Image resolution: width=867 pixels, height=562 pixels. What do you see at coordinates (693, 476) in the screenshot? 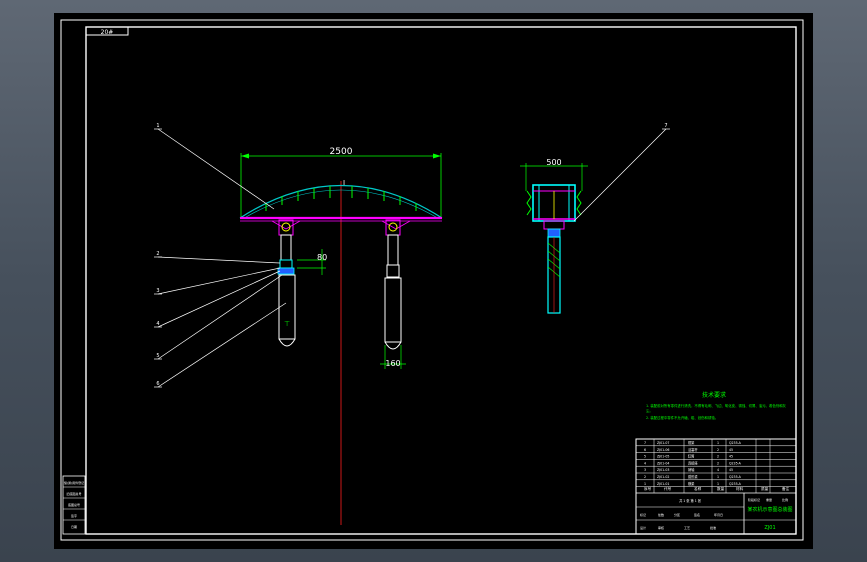
I see `parts-cell-name: 弧形梁` at bounding box center [693, 476].